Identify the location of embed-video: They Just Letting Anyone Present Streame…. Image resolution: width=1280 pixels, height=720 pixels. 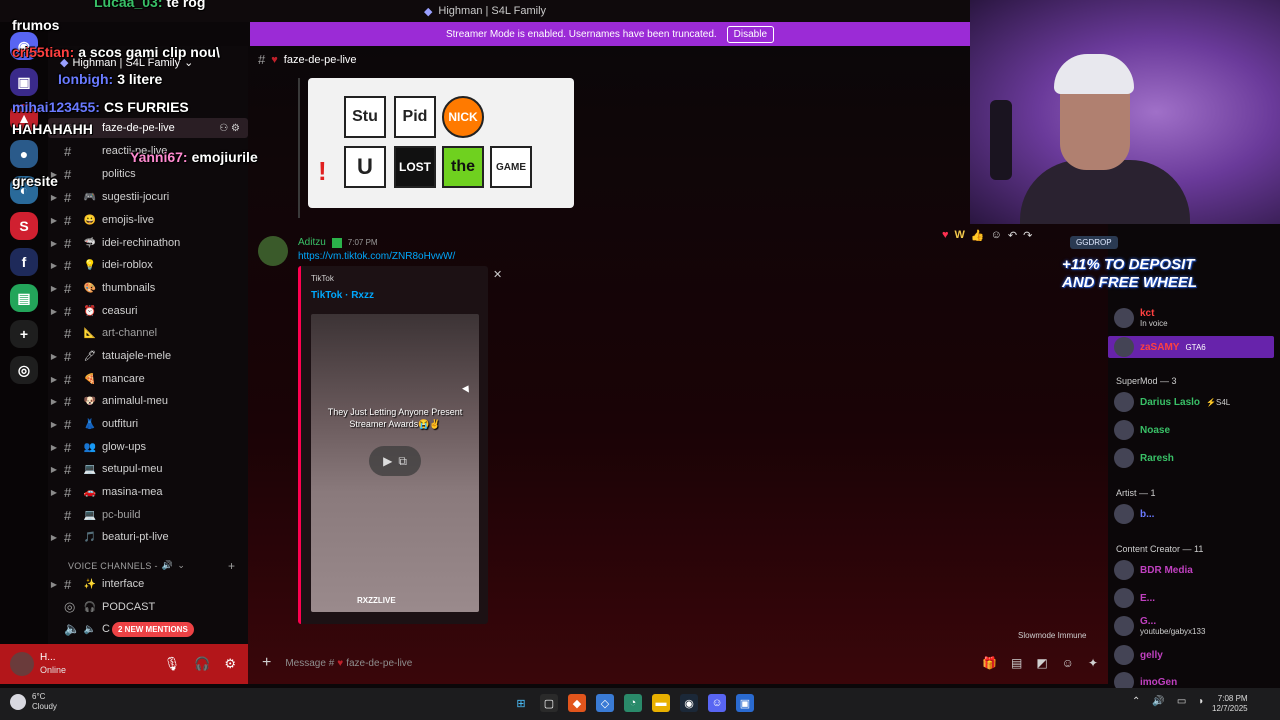
(395, 463).